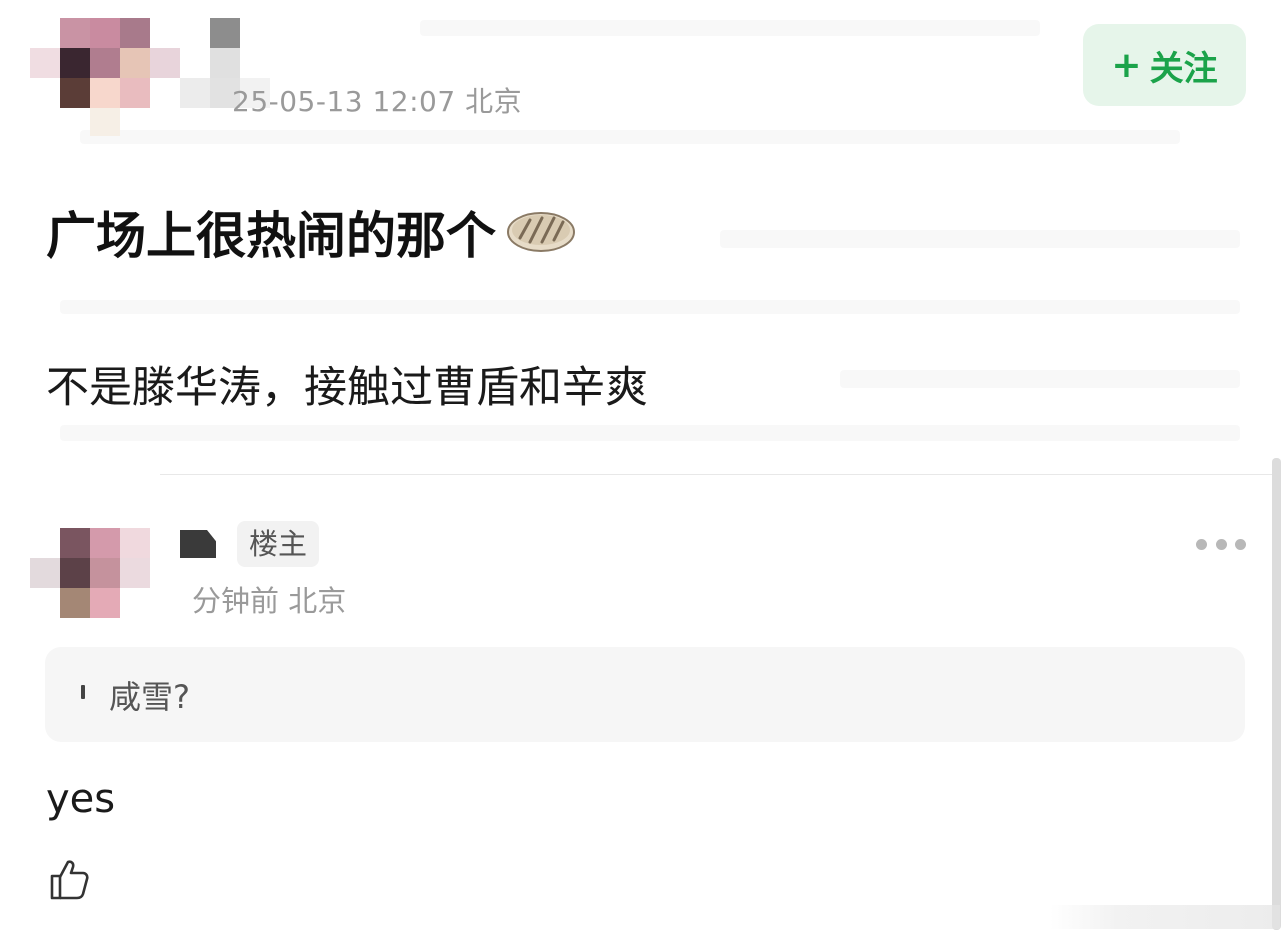  Describe the element at coordinates (1276, 694) in the screenshot. I see `scrollbar` at that location.